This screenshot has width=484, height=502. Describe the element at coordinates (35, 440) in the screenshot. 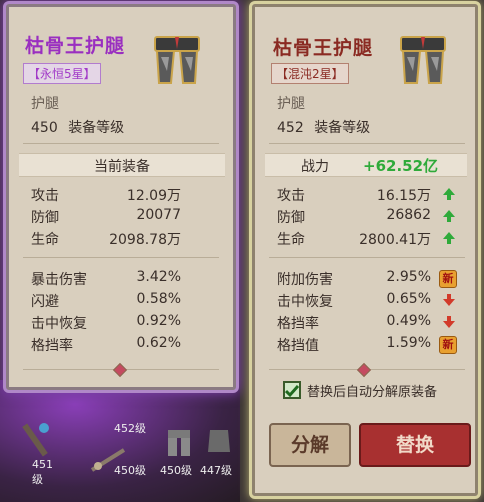

I see `staff-icon` at that location.